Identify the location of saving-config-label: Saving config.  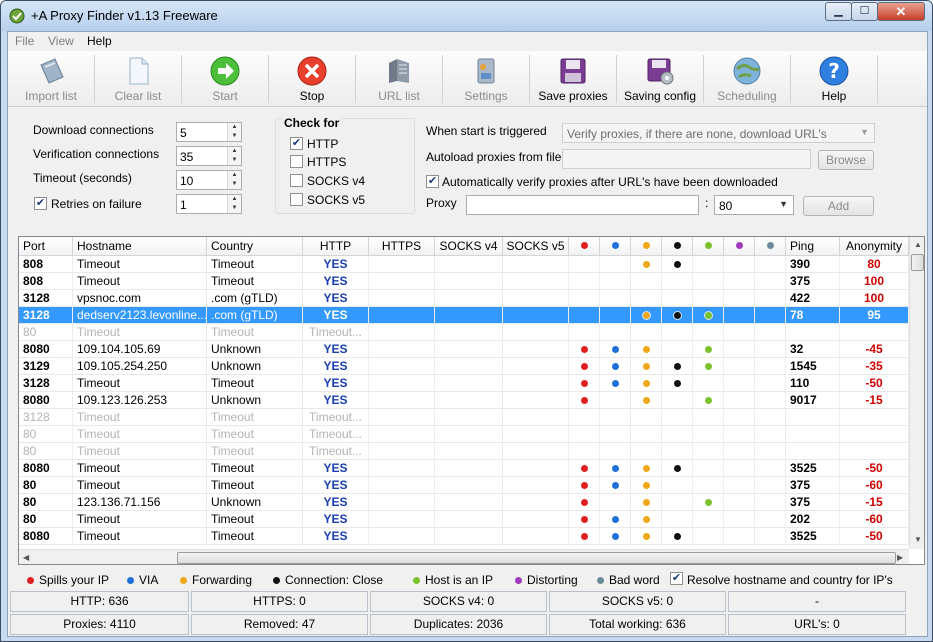
(660, 96).